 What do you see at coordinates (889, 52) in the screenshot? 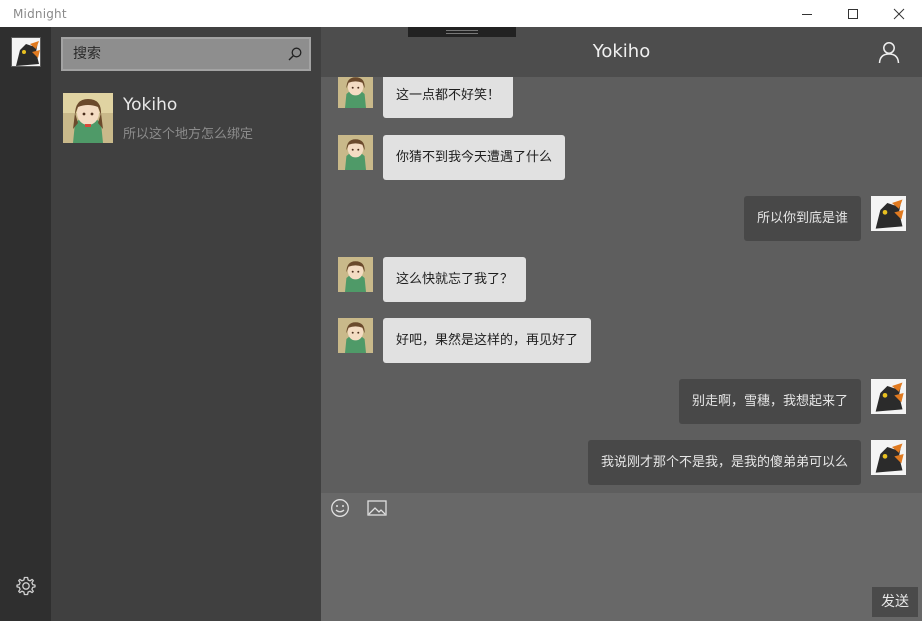
I see `user-icon` at bounding box center [889, 52].